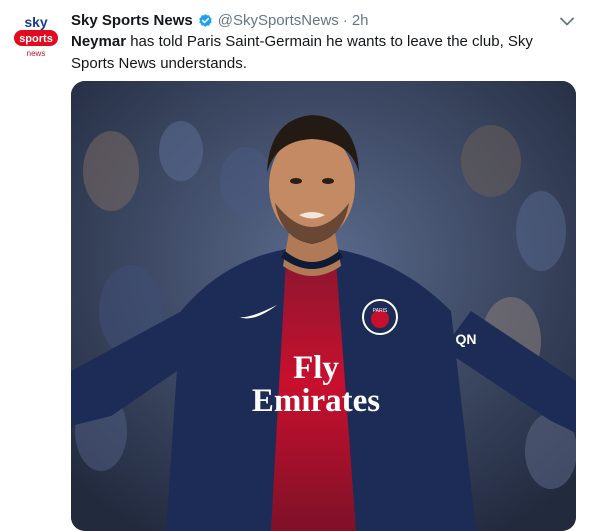 The image size is (589, 531). Describe the element at coordinates (205, 21) in the screenshot. I see `verified-badge-icon` at that location.